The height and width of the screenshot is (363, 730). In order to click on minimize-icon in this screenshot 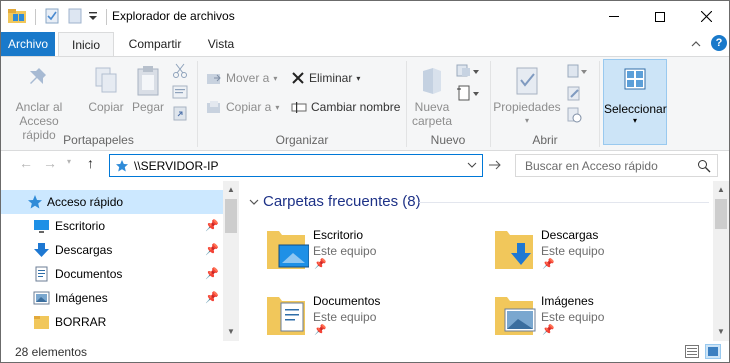, I will do `click(614, 16)`.